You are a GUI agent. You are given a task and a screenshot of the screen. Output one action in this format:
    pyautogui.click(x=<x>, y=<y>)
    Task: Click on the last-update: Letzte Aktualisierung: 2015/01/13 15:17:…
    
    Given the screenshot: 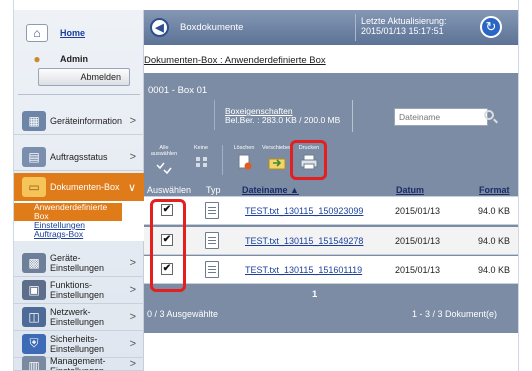 What is the action you would take?
    pyautogui.click(x=404, y=26)
    